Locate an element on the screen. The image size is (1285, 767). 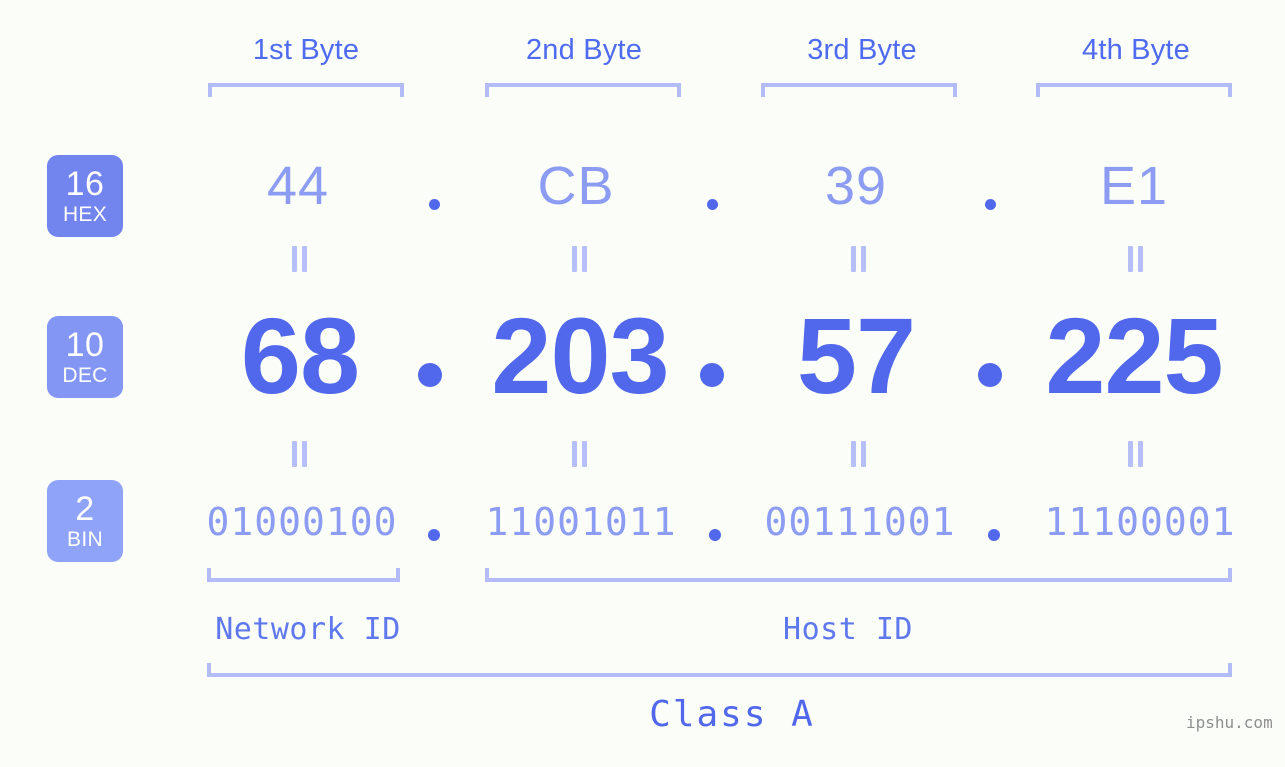
bin-byte-4: 11100001 is located at coordinates (1140, 522).